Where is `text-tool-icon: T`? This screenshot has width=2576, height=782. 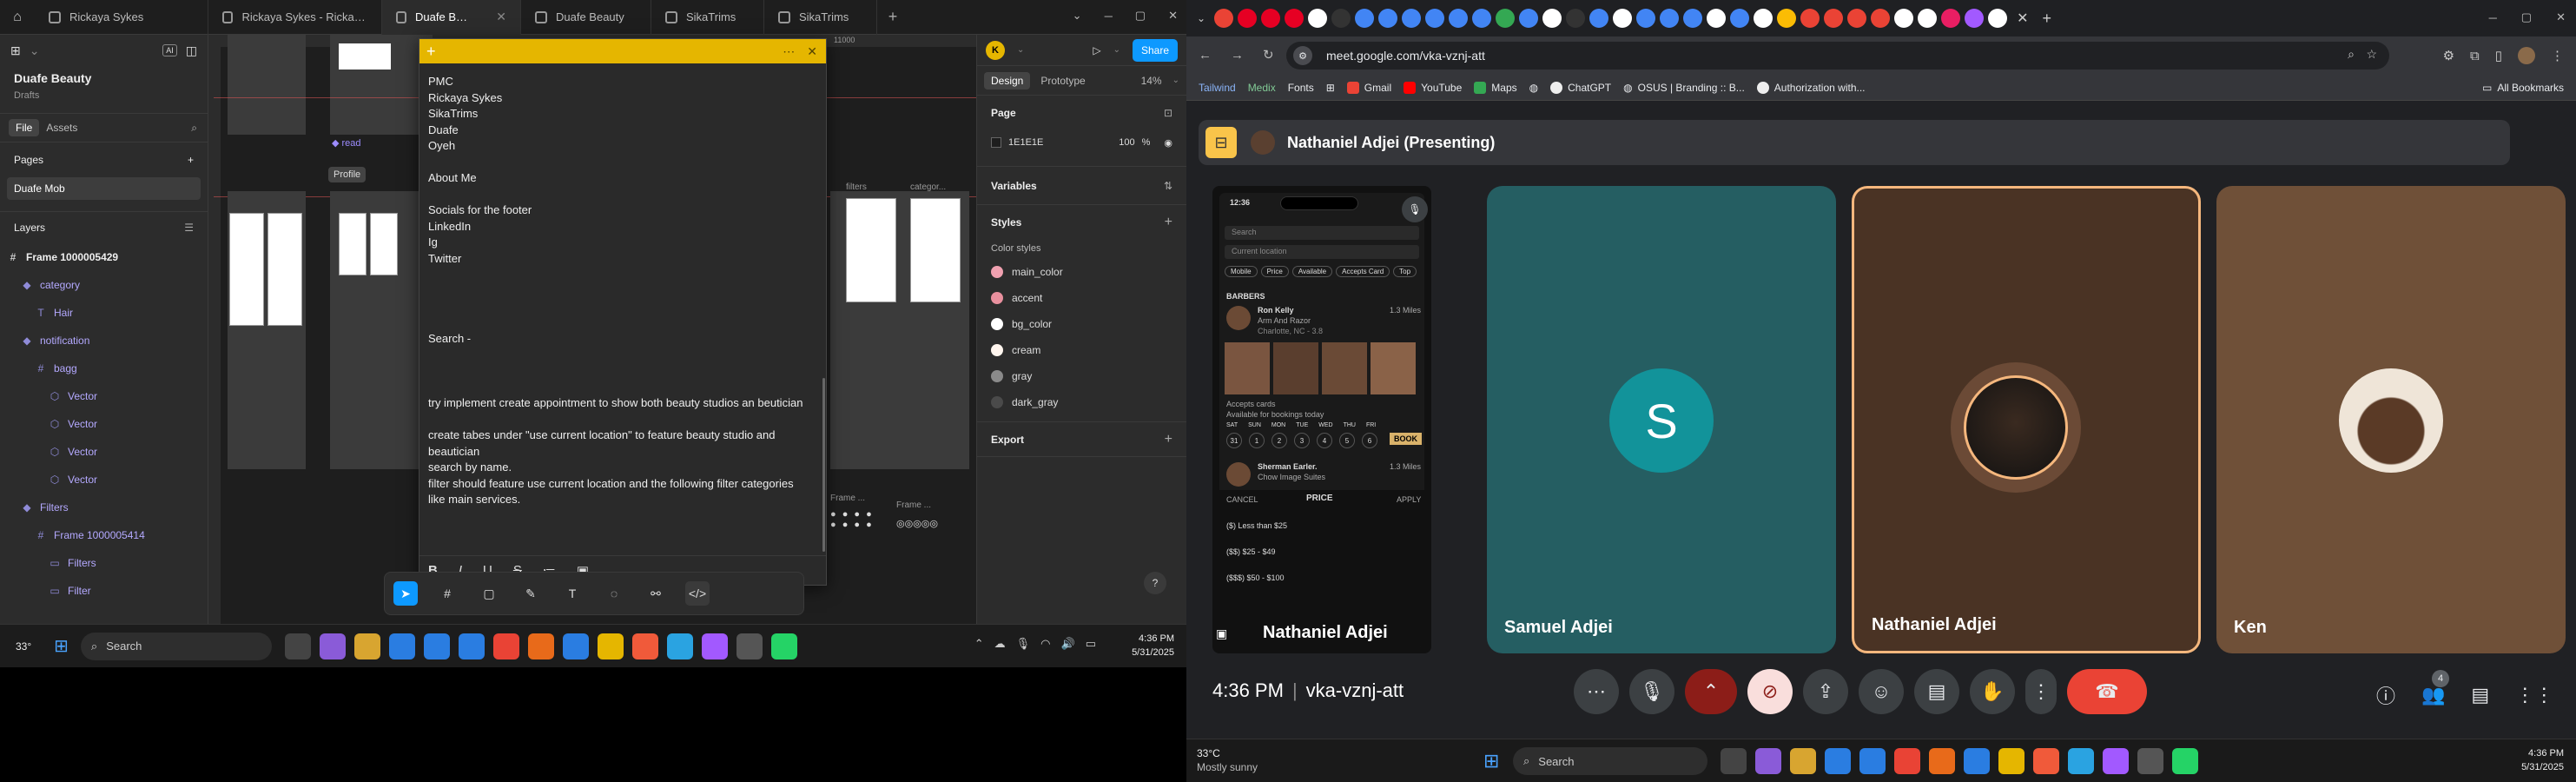 text-tool-icon: T is located at coordinates (572, 593).